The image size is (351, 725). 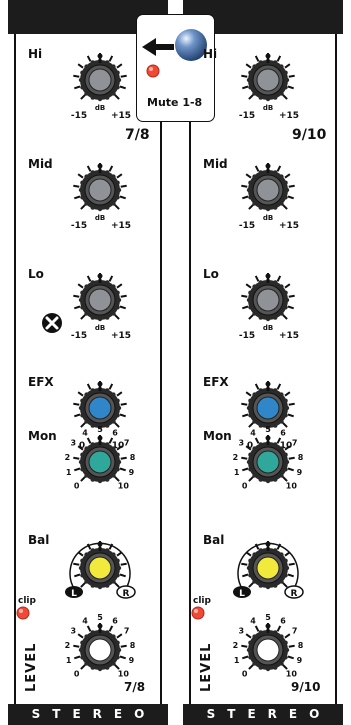 I want to click on mute-led, so click(x=153, y=71).